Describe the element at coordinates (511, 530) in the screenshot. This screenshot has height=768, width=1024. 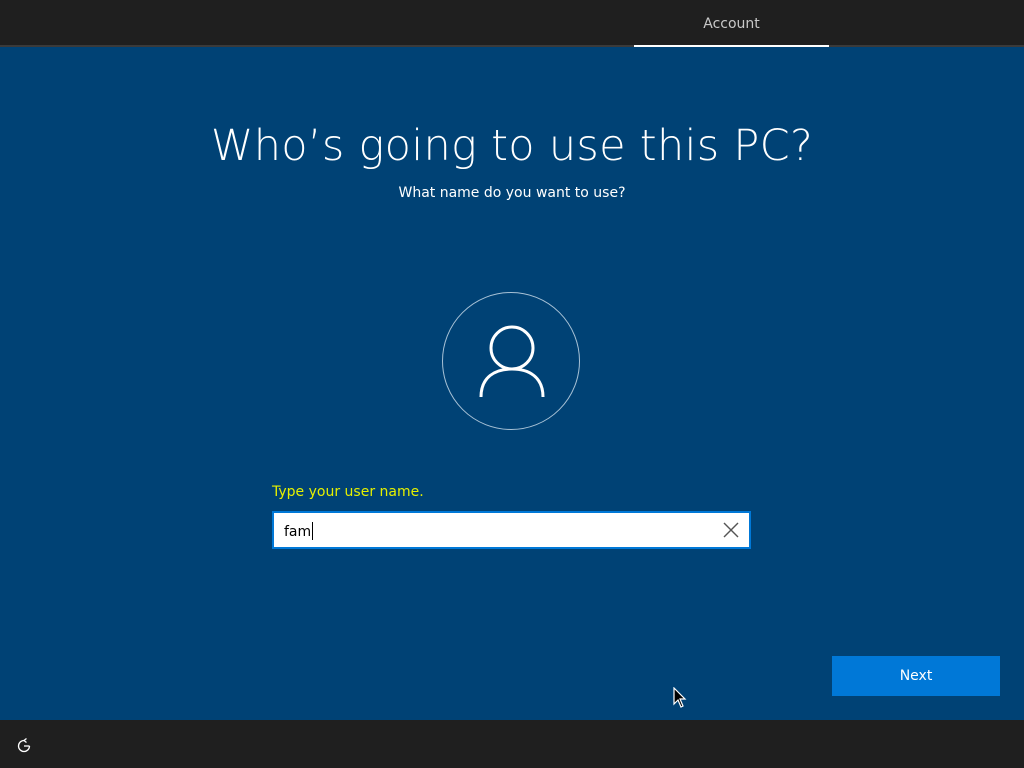
I see `username-input: fam` at that location.